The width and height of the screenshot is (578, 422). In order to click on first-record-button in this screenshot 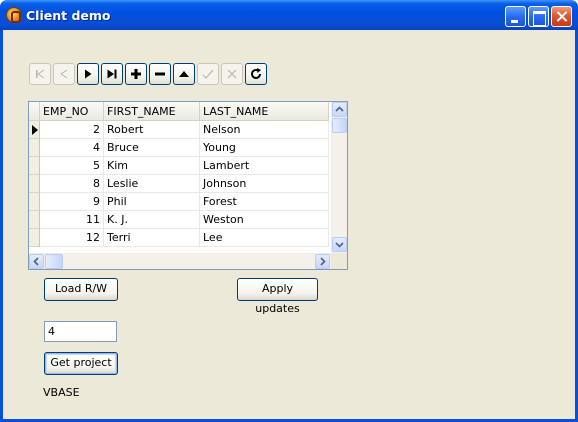, I will do `click(40, 74)`.